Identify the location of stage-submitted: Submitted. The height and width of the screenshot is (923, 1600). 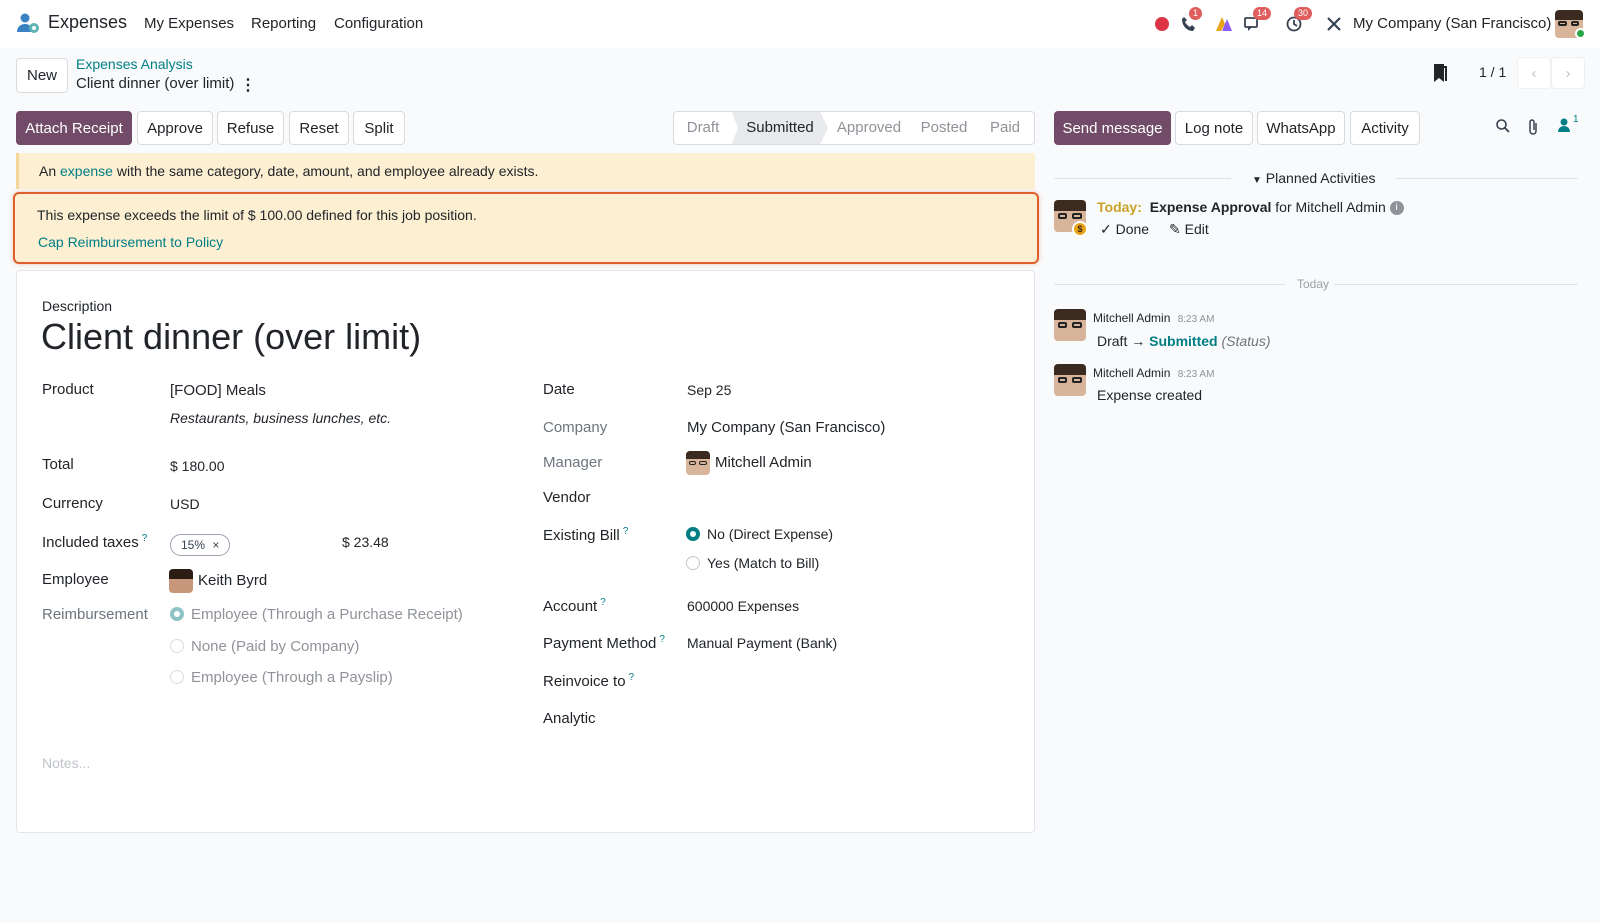
(780, 128).